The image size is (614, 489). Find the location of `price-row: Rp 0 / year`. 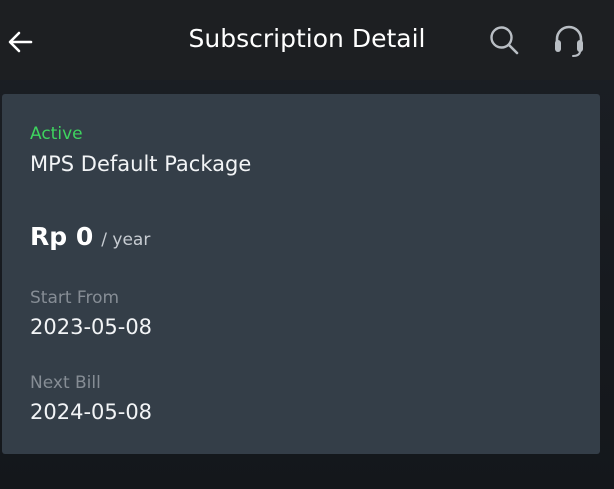

price-row: Rp 0 / year is located at coordinates (90, 236).